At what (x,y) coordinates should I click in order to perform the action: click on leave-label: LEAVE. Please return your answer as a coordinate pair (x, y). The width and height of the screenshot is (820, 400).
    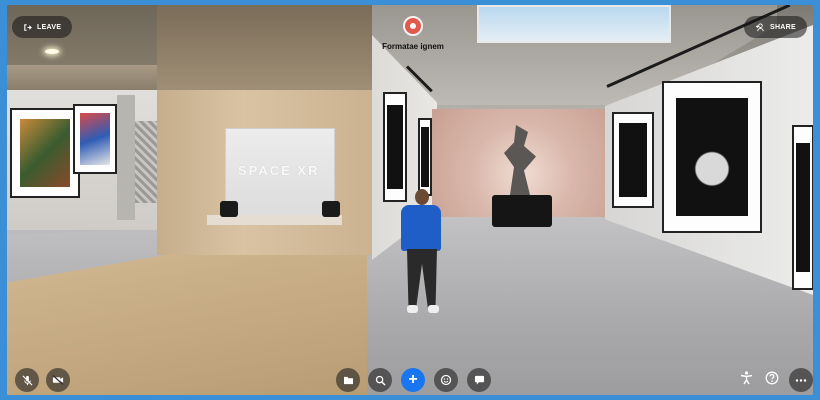
    Looking at the image, I should click on (49, 27).